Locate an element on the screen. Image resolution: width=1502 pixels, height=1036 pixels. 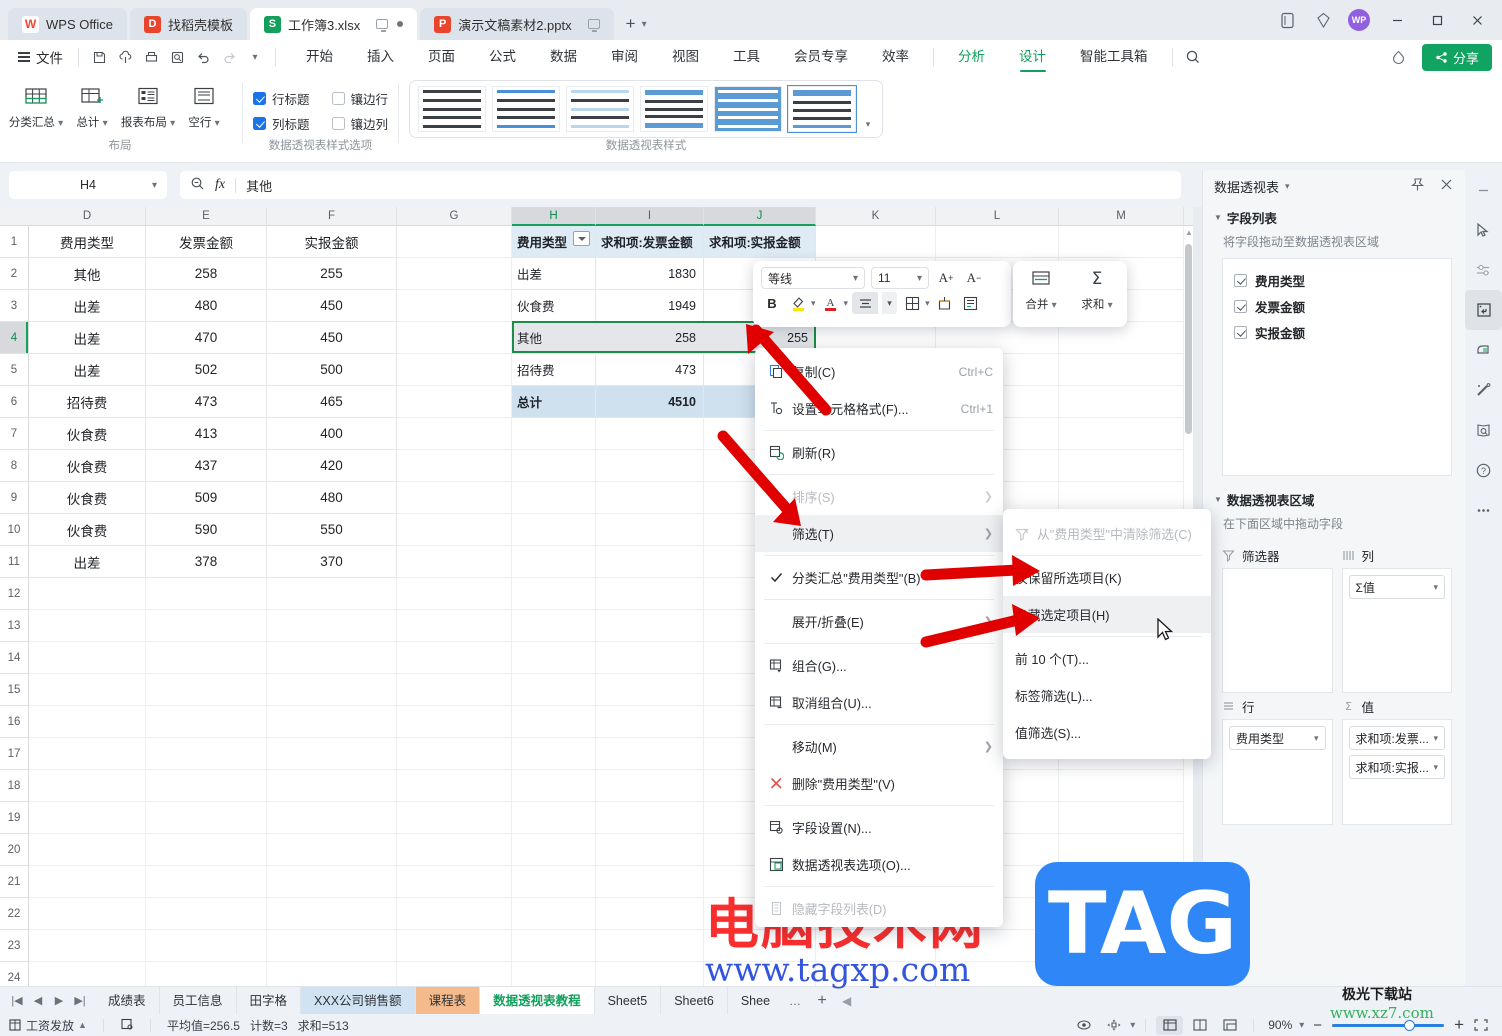
source-header-expense-type: 费用类型 is located at coordinates (87, 242).